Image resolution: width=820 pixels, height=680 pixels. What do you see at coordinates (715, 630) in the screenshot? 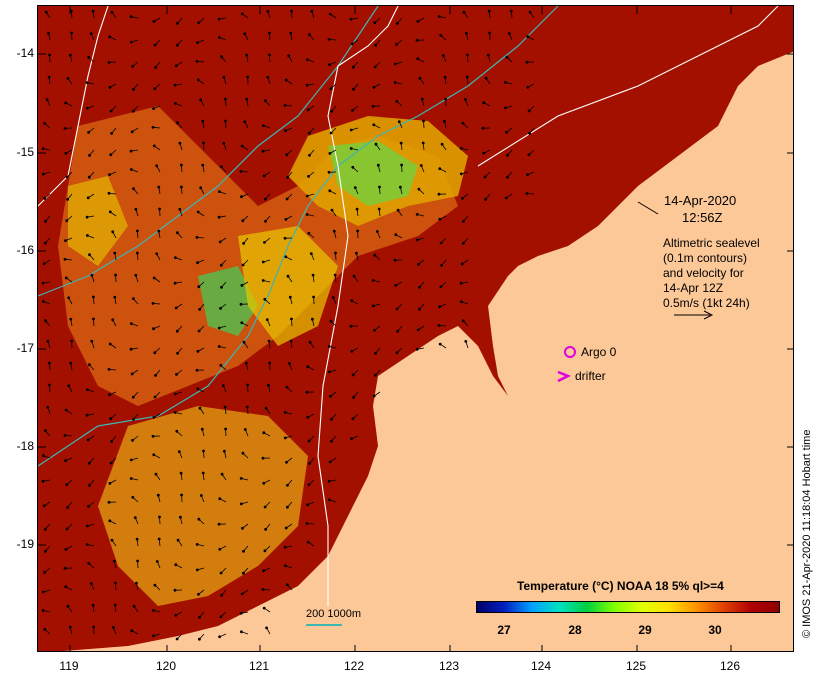
I see `colorbar-tick: 30` at bounding box center [715, 630].